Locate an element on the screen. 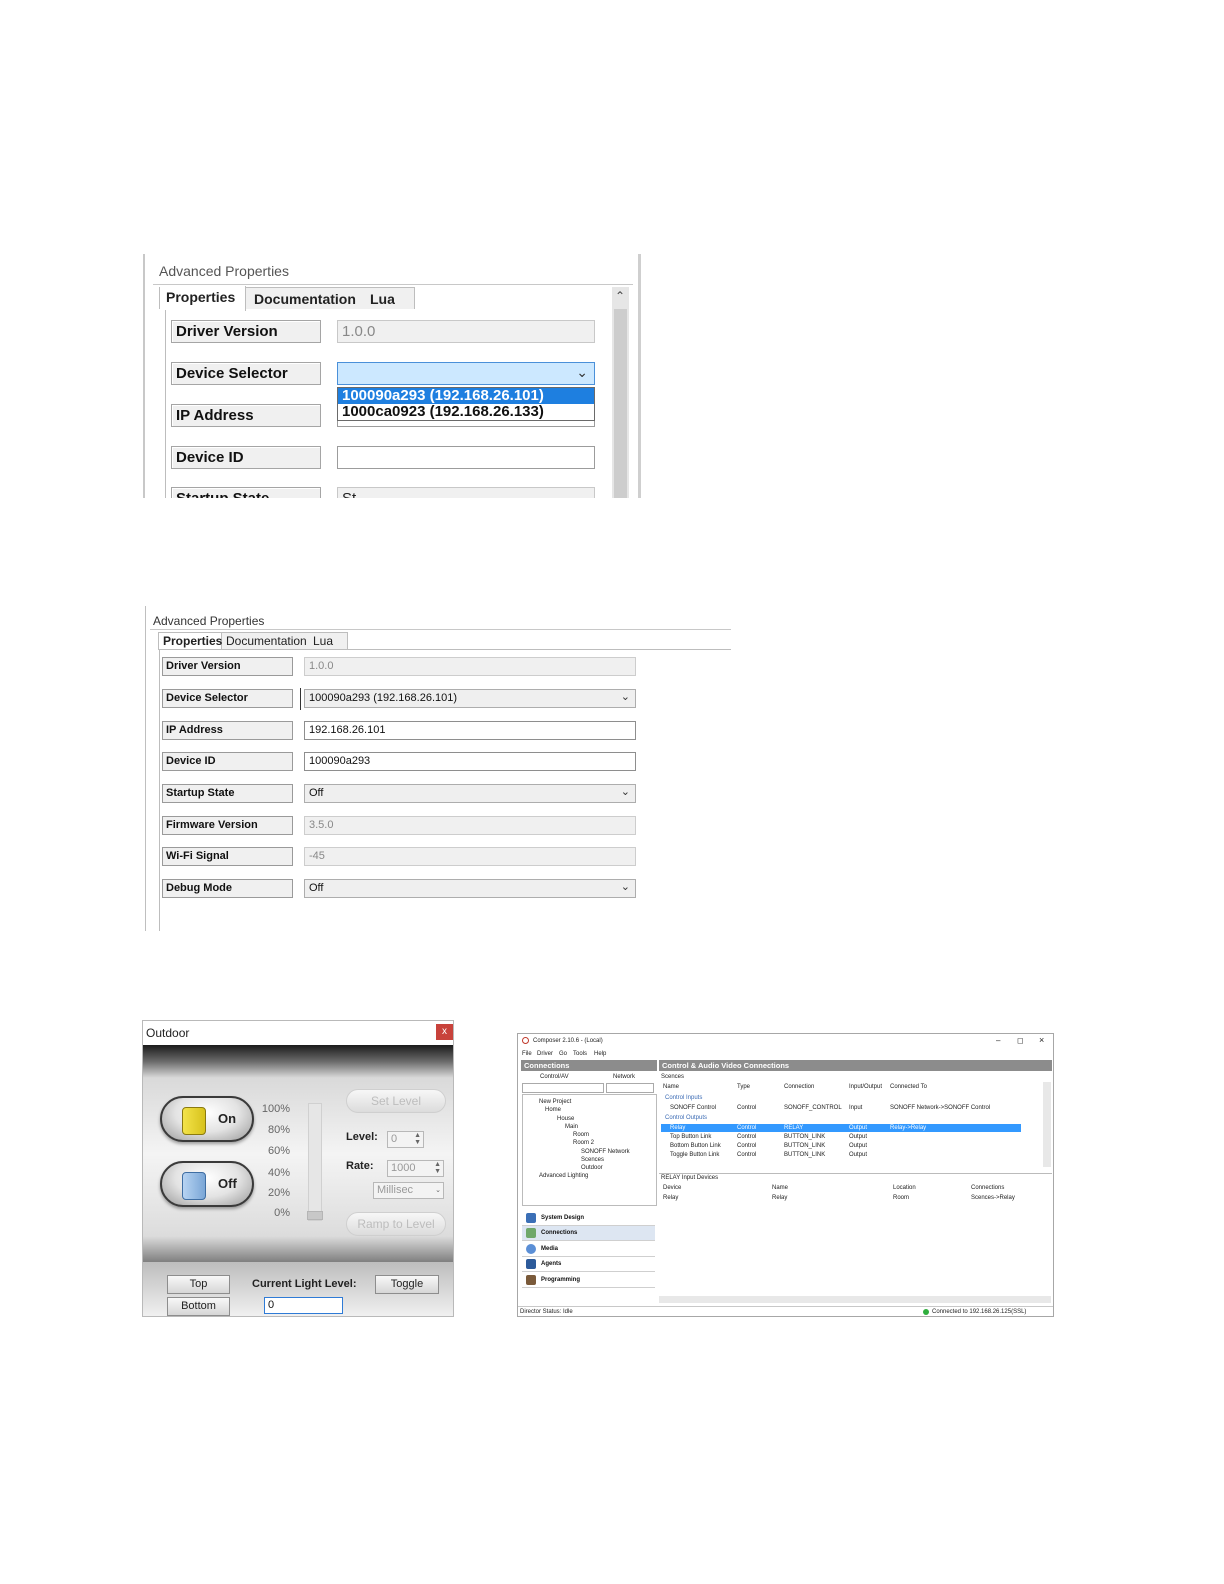 This screenshot has height=1584, width=1224. panel-header: Advanced Properties is located at coordinates (224, 271).